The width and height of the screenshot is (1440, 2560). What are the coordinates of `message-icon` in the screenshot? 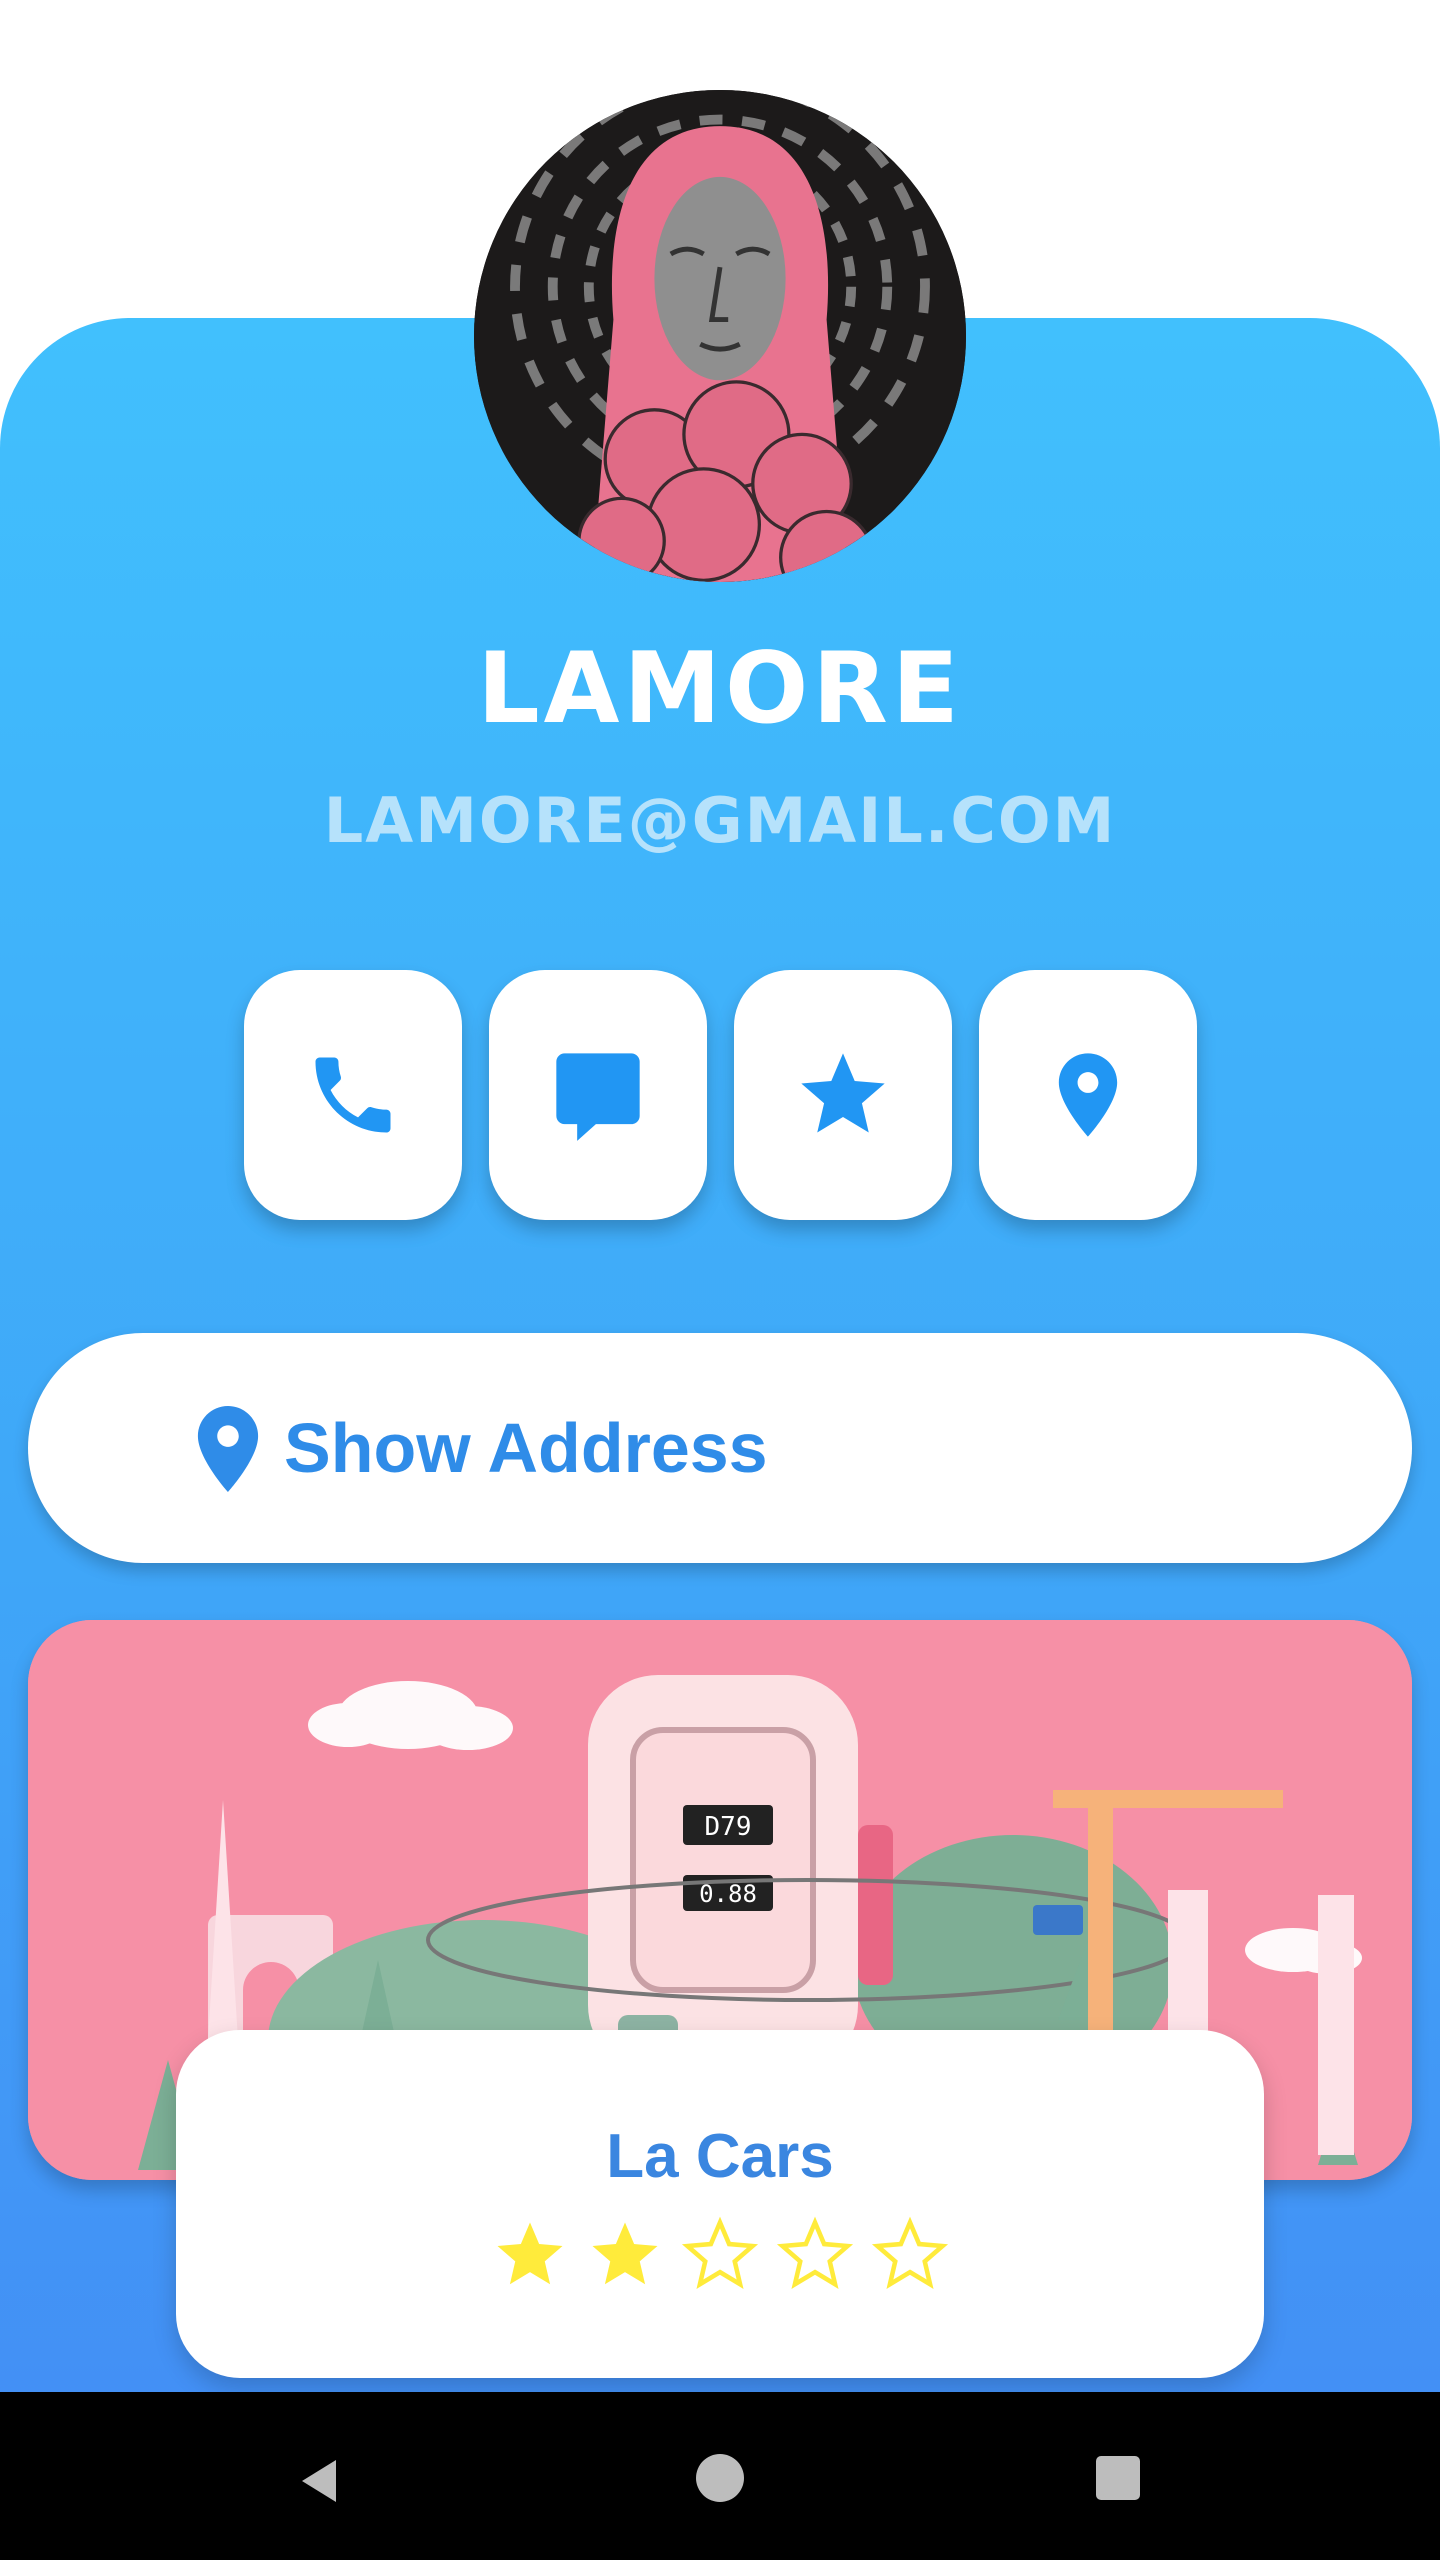 It's located at (598, 1097).